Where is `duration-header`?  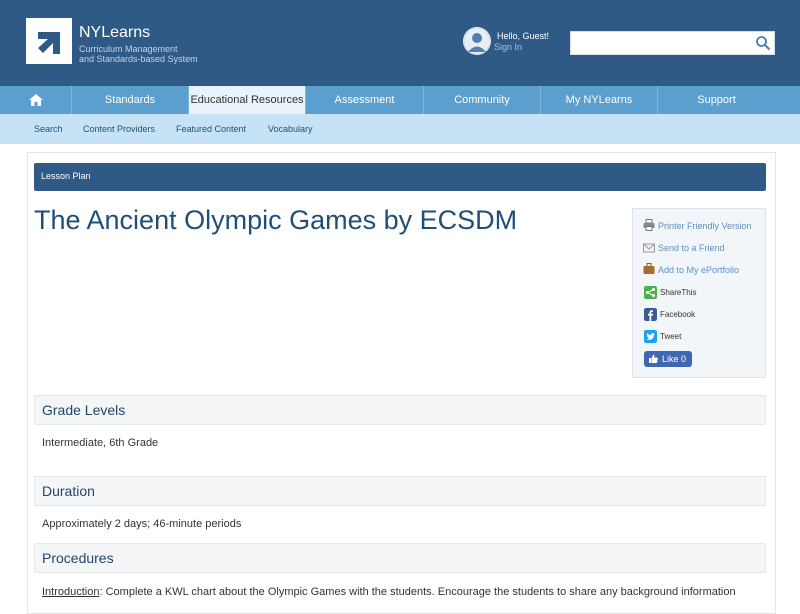
duration-header is located at coordinates (400, 491).